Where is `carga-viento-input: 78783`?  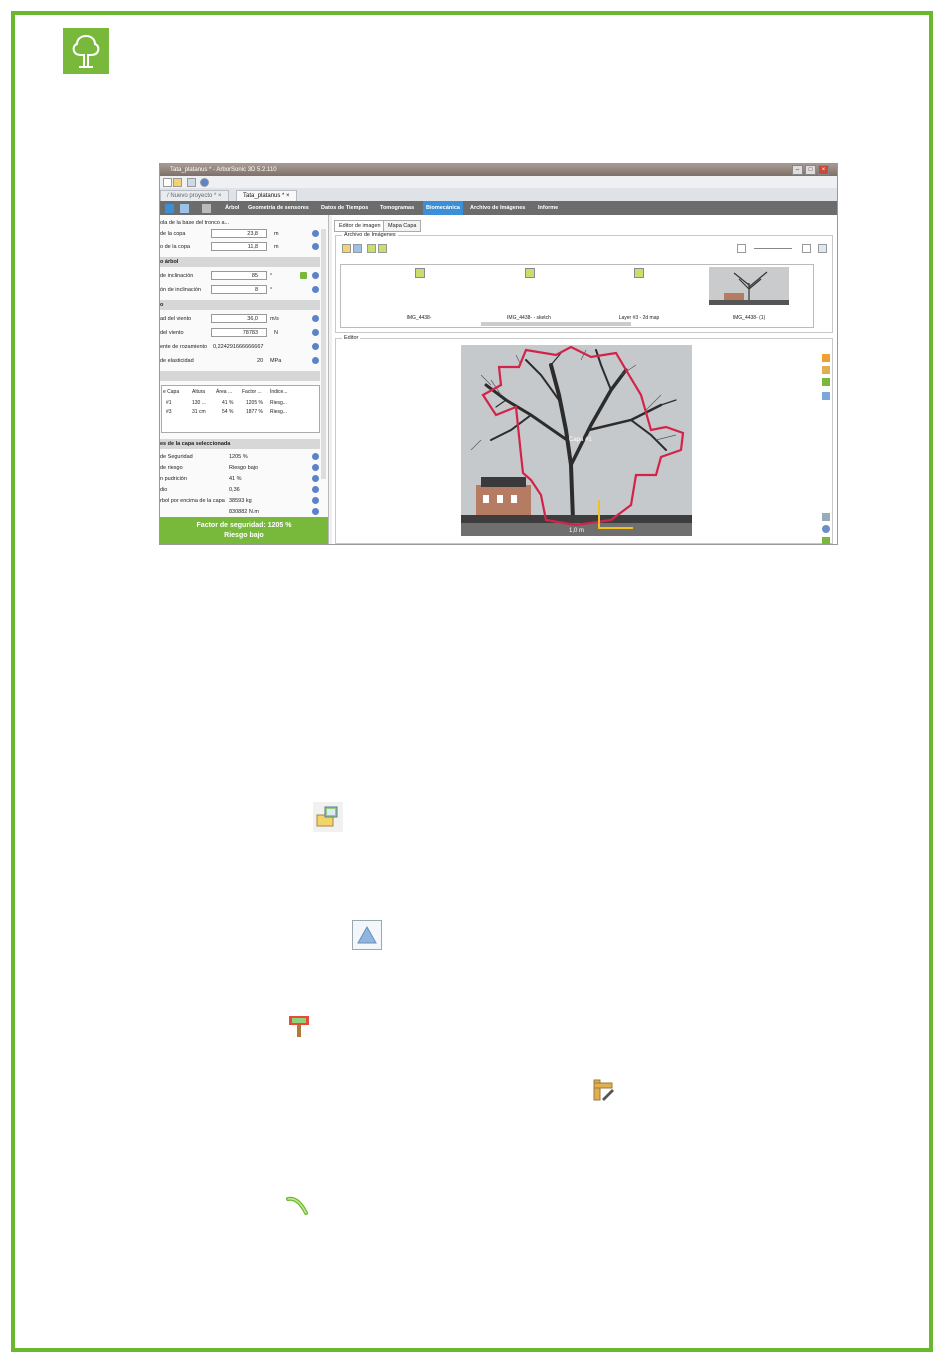 carga-viento-input: 78783 is located at coordinates (239, 332).